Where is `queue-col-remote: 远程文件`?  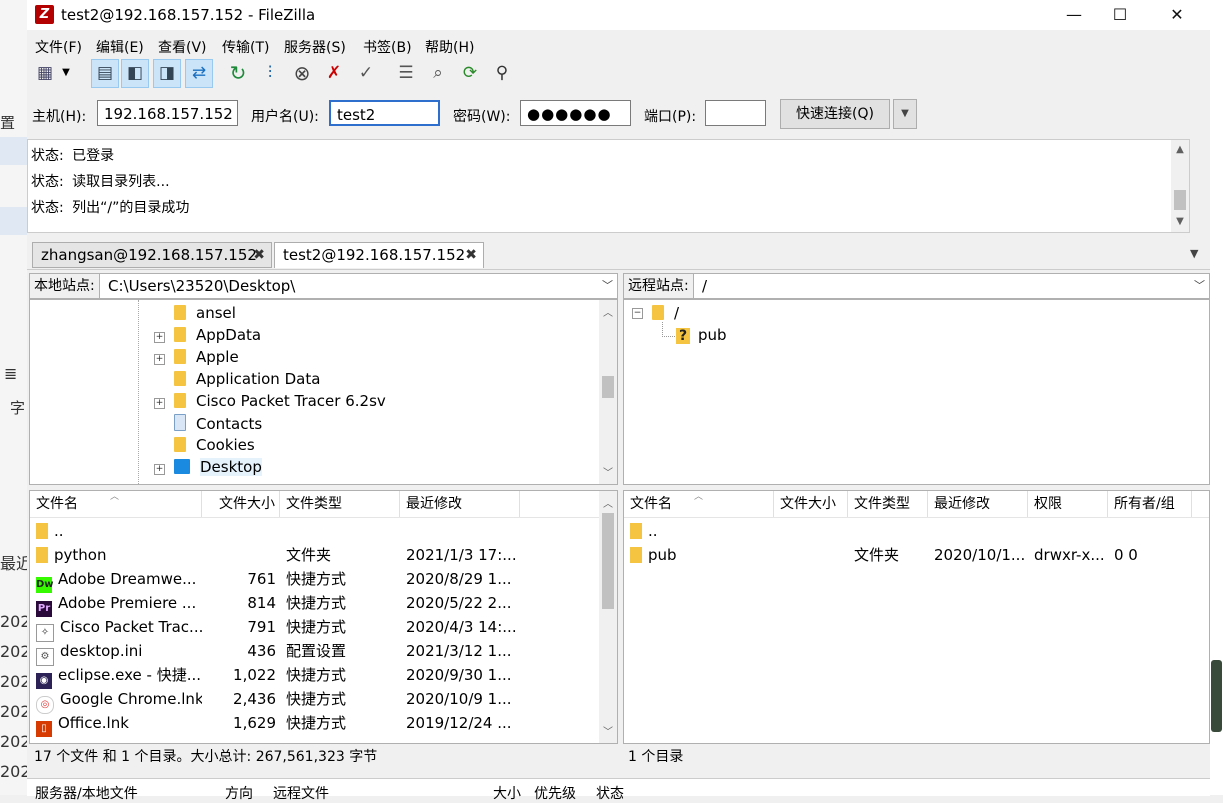
queue-col-remote: 远程文件 is located at coordinates (301, 793).